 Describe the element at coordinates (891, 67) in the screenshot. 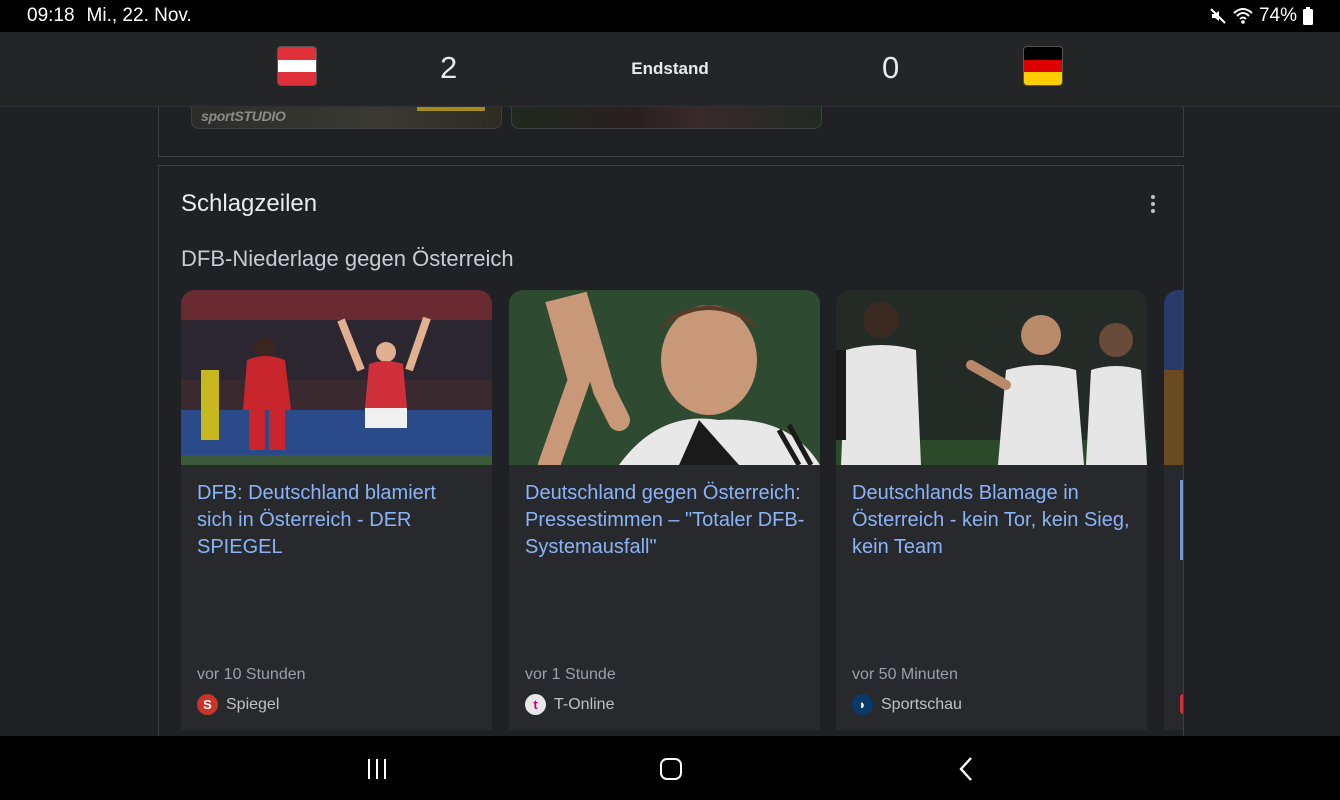

I see `away-score: 0` at that location.